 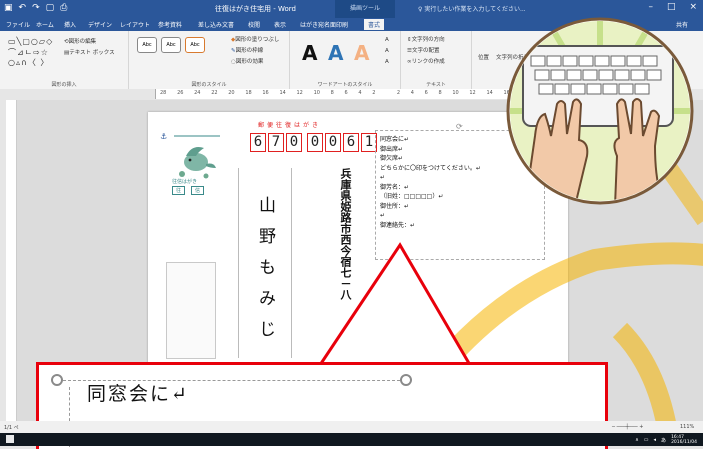 I want to click on clock-date: 2016/11/04, so click(x=684, y=442).